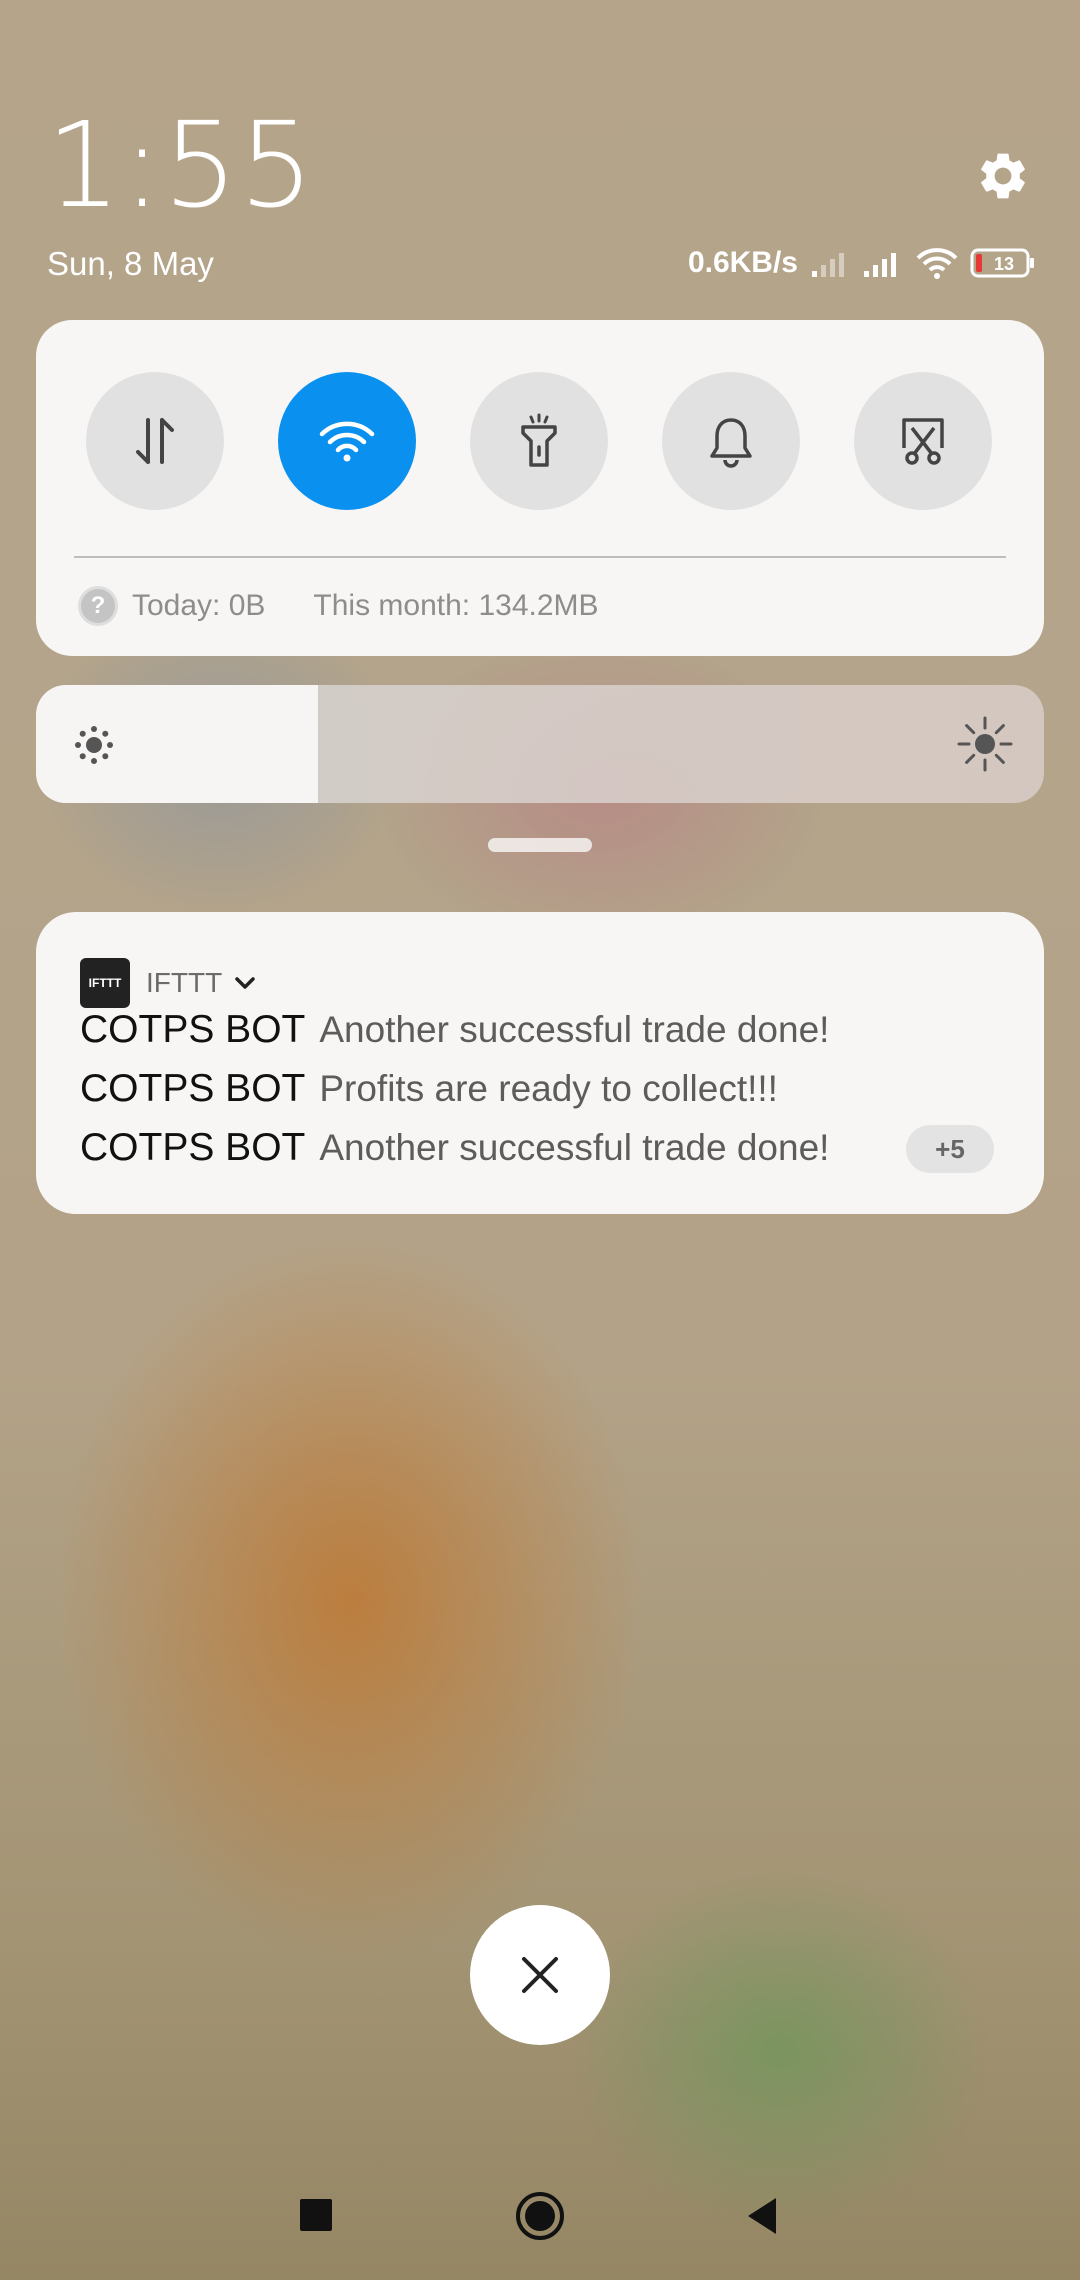 The height and width of the screenshot is (2280, 1080). I want to click on notification-sound-toggle, so click(731, 441).